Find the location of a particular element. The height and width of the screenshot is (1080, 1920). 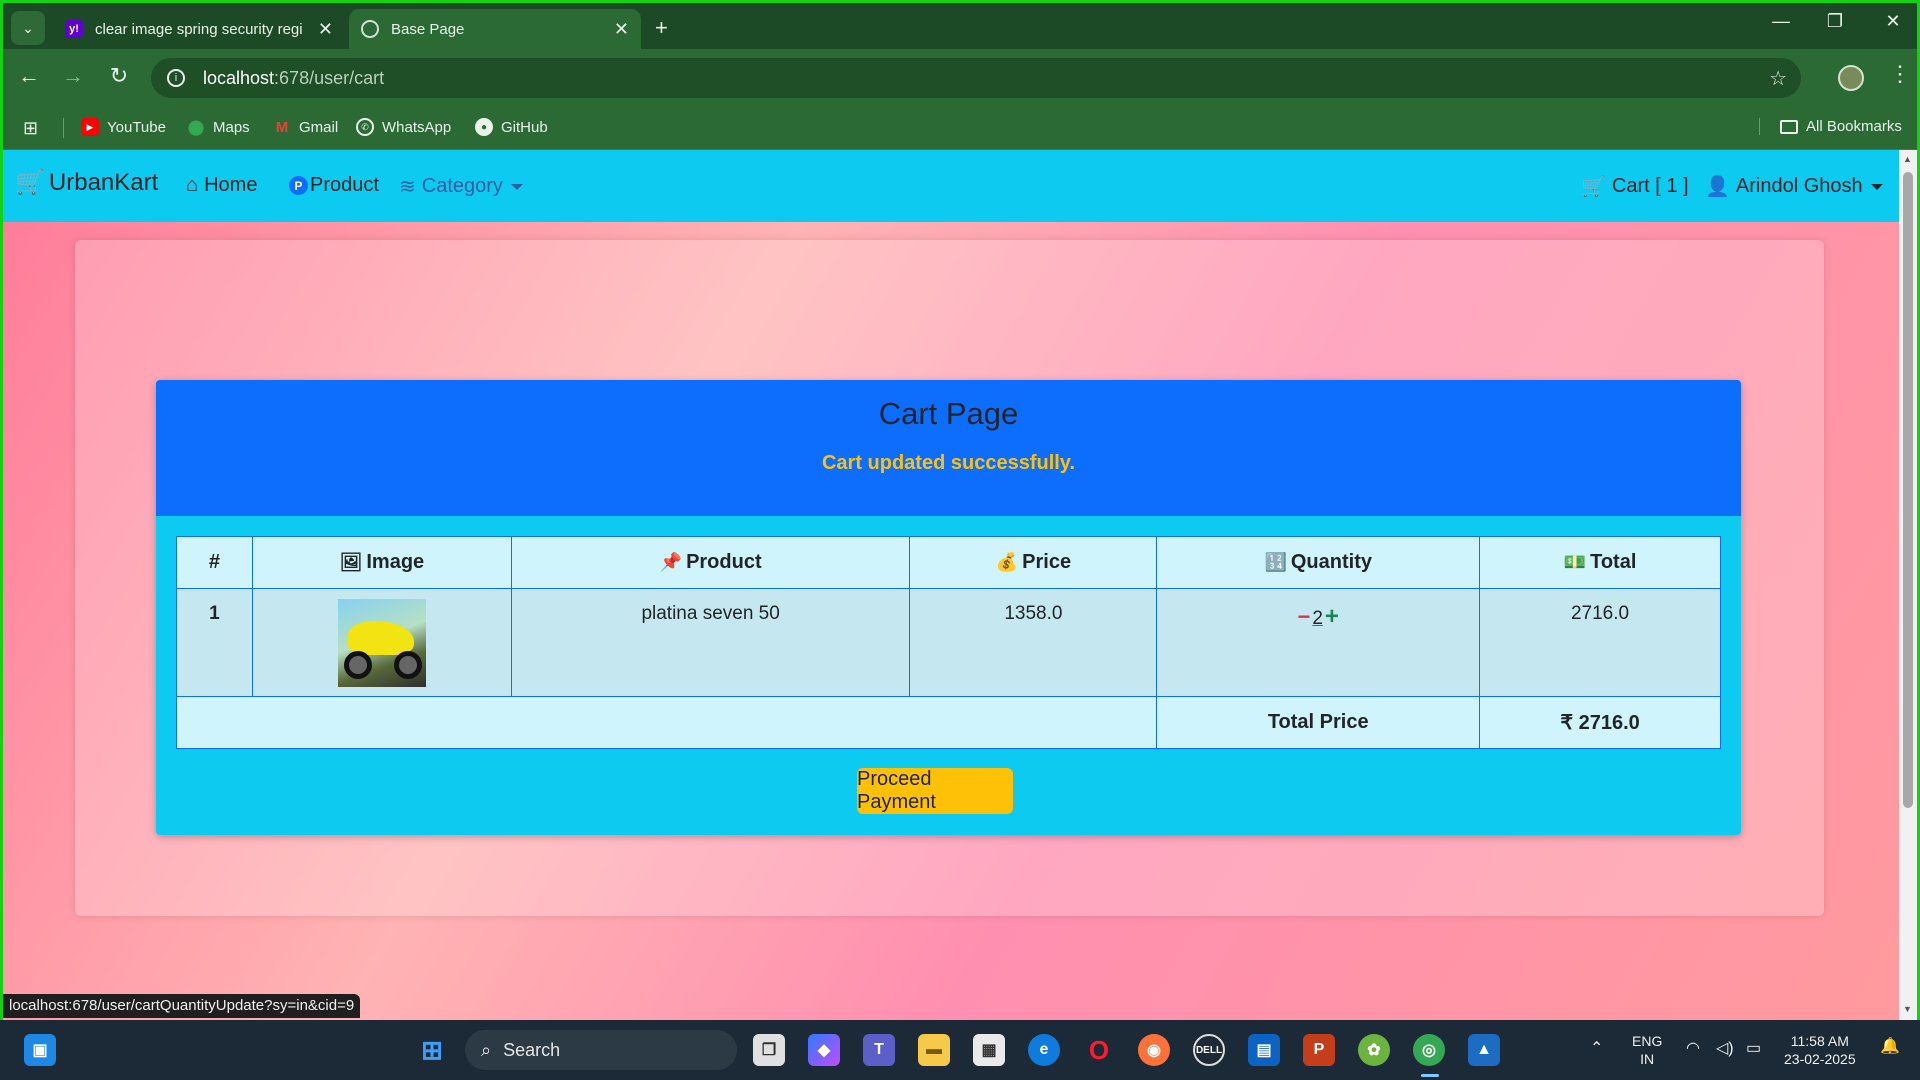

new-tab-button: + is located at coordinates (661, 28).